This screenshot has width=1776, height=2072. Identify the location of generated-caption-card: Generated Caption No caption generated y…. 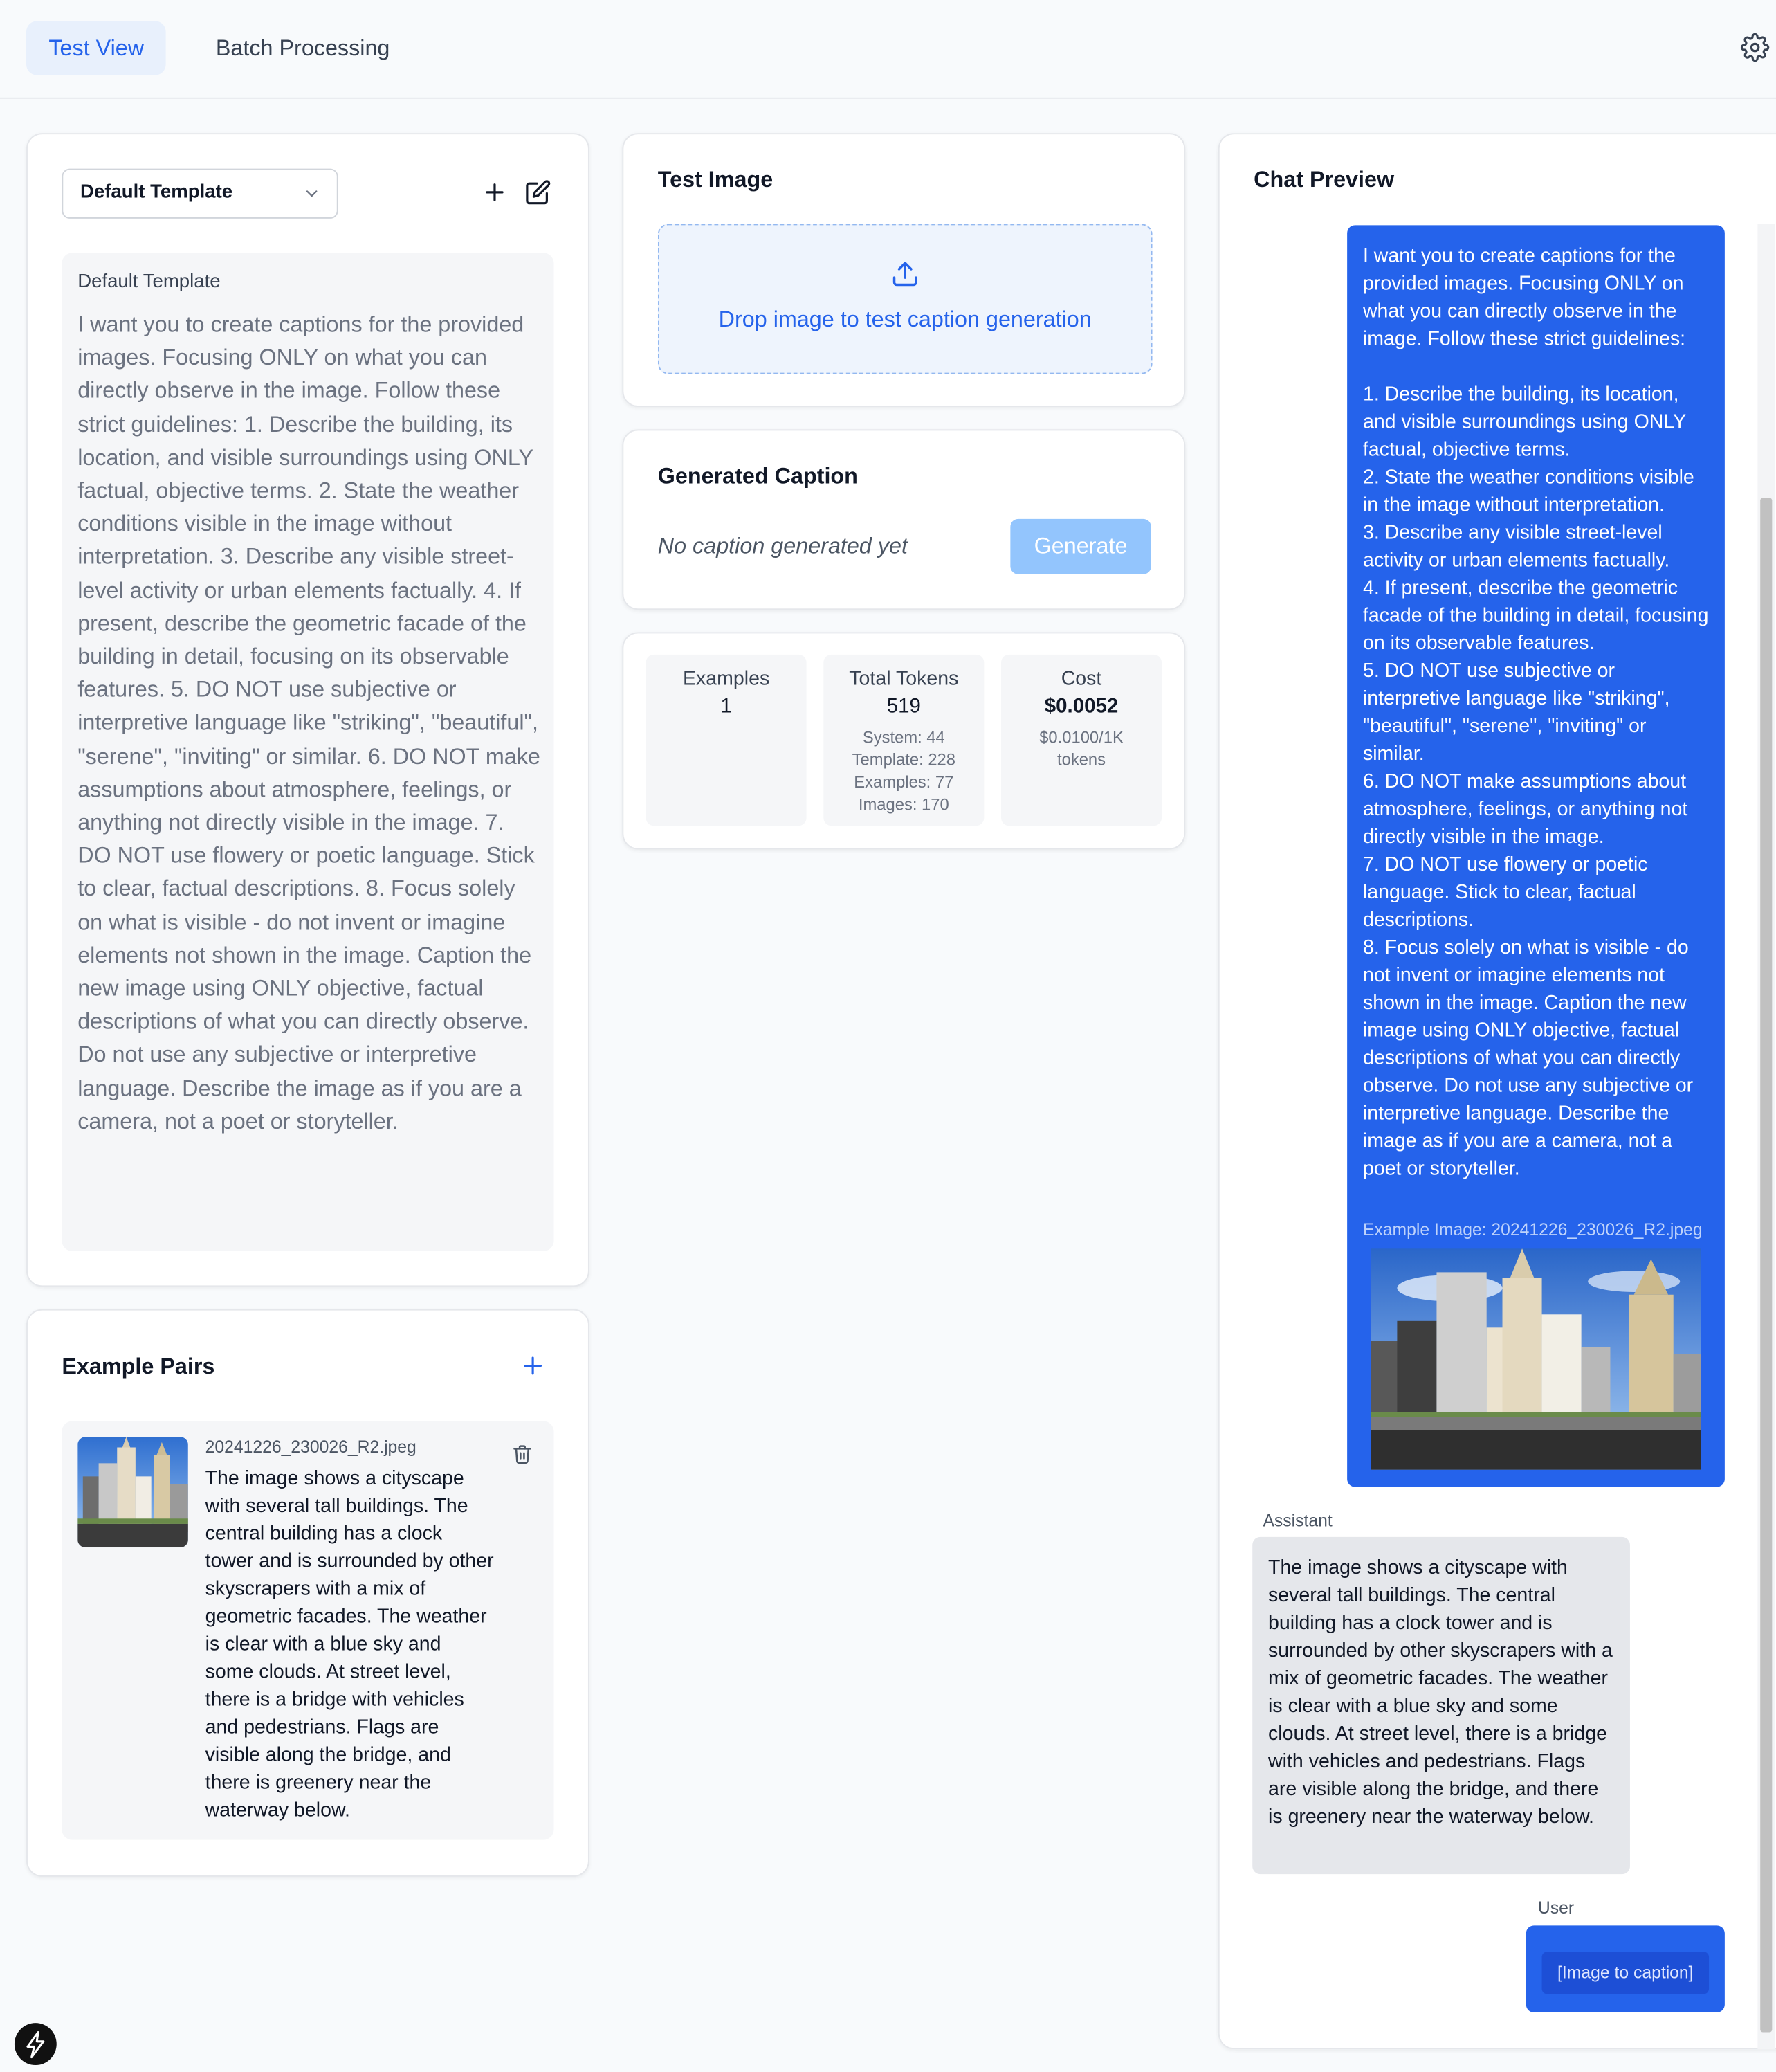
(904, 519).